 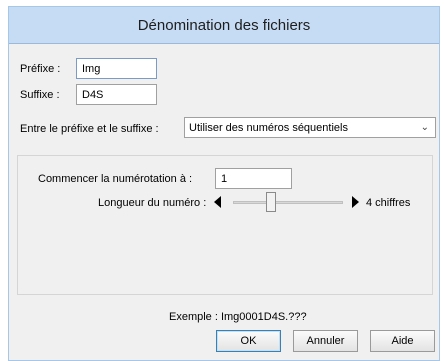 What do you see at coordinates (388, 203) in the screenshot?
I see `number-length-value: 4 chiffres` at bounding box center [388, 203].